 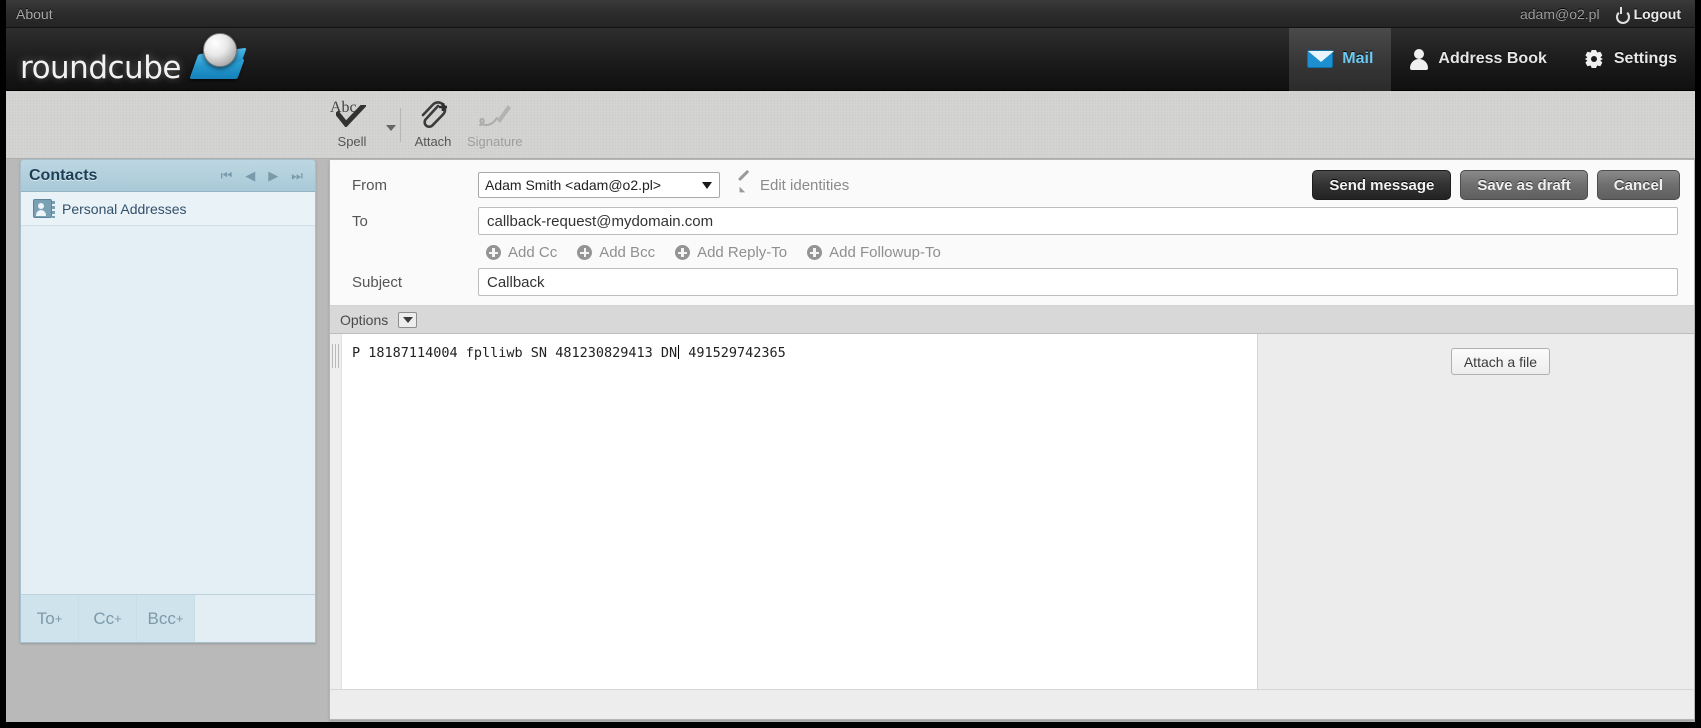 What do you see at coordinates (679, 352) in the screenshot?
I see `text-caret` at bounding box center [679, 352].